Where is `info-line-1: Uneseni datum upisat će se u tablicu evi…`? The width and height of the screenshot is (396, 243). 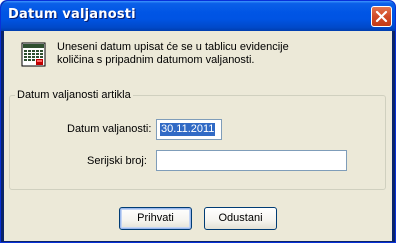 info-line-1: Uneseni datum upisat će se u tablicu evi… is located at coordinates (173, 47).